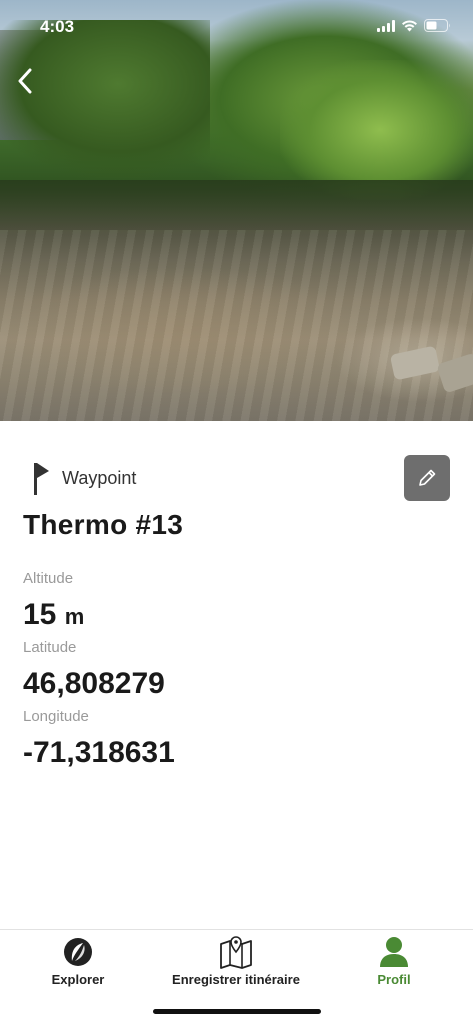 The image size is (473, 1024). Describe the element at coordinates (394, 979) in the screenshot. I see `tab-profil-label: Profil` at that location.